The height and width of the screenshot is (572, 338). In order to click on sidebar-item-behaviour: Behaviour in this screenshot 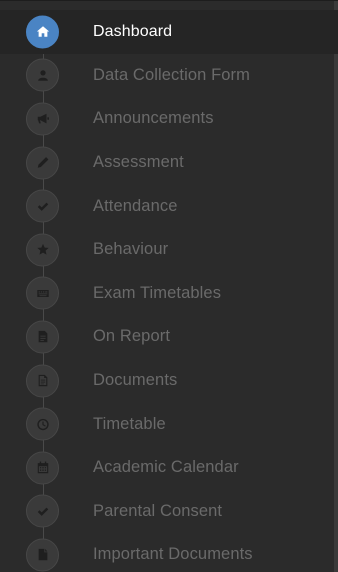, I will do `click(169, 250)`.